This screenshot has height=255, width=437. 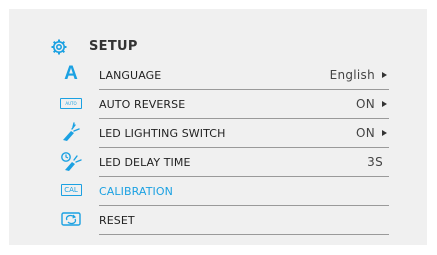 I want to click on menu-item-value: English, so click(x=352, y=75).